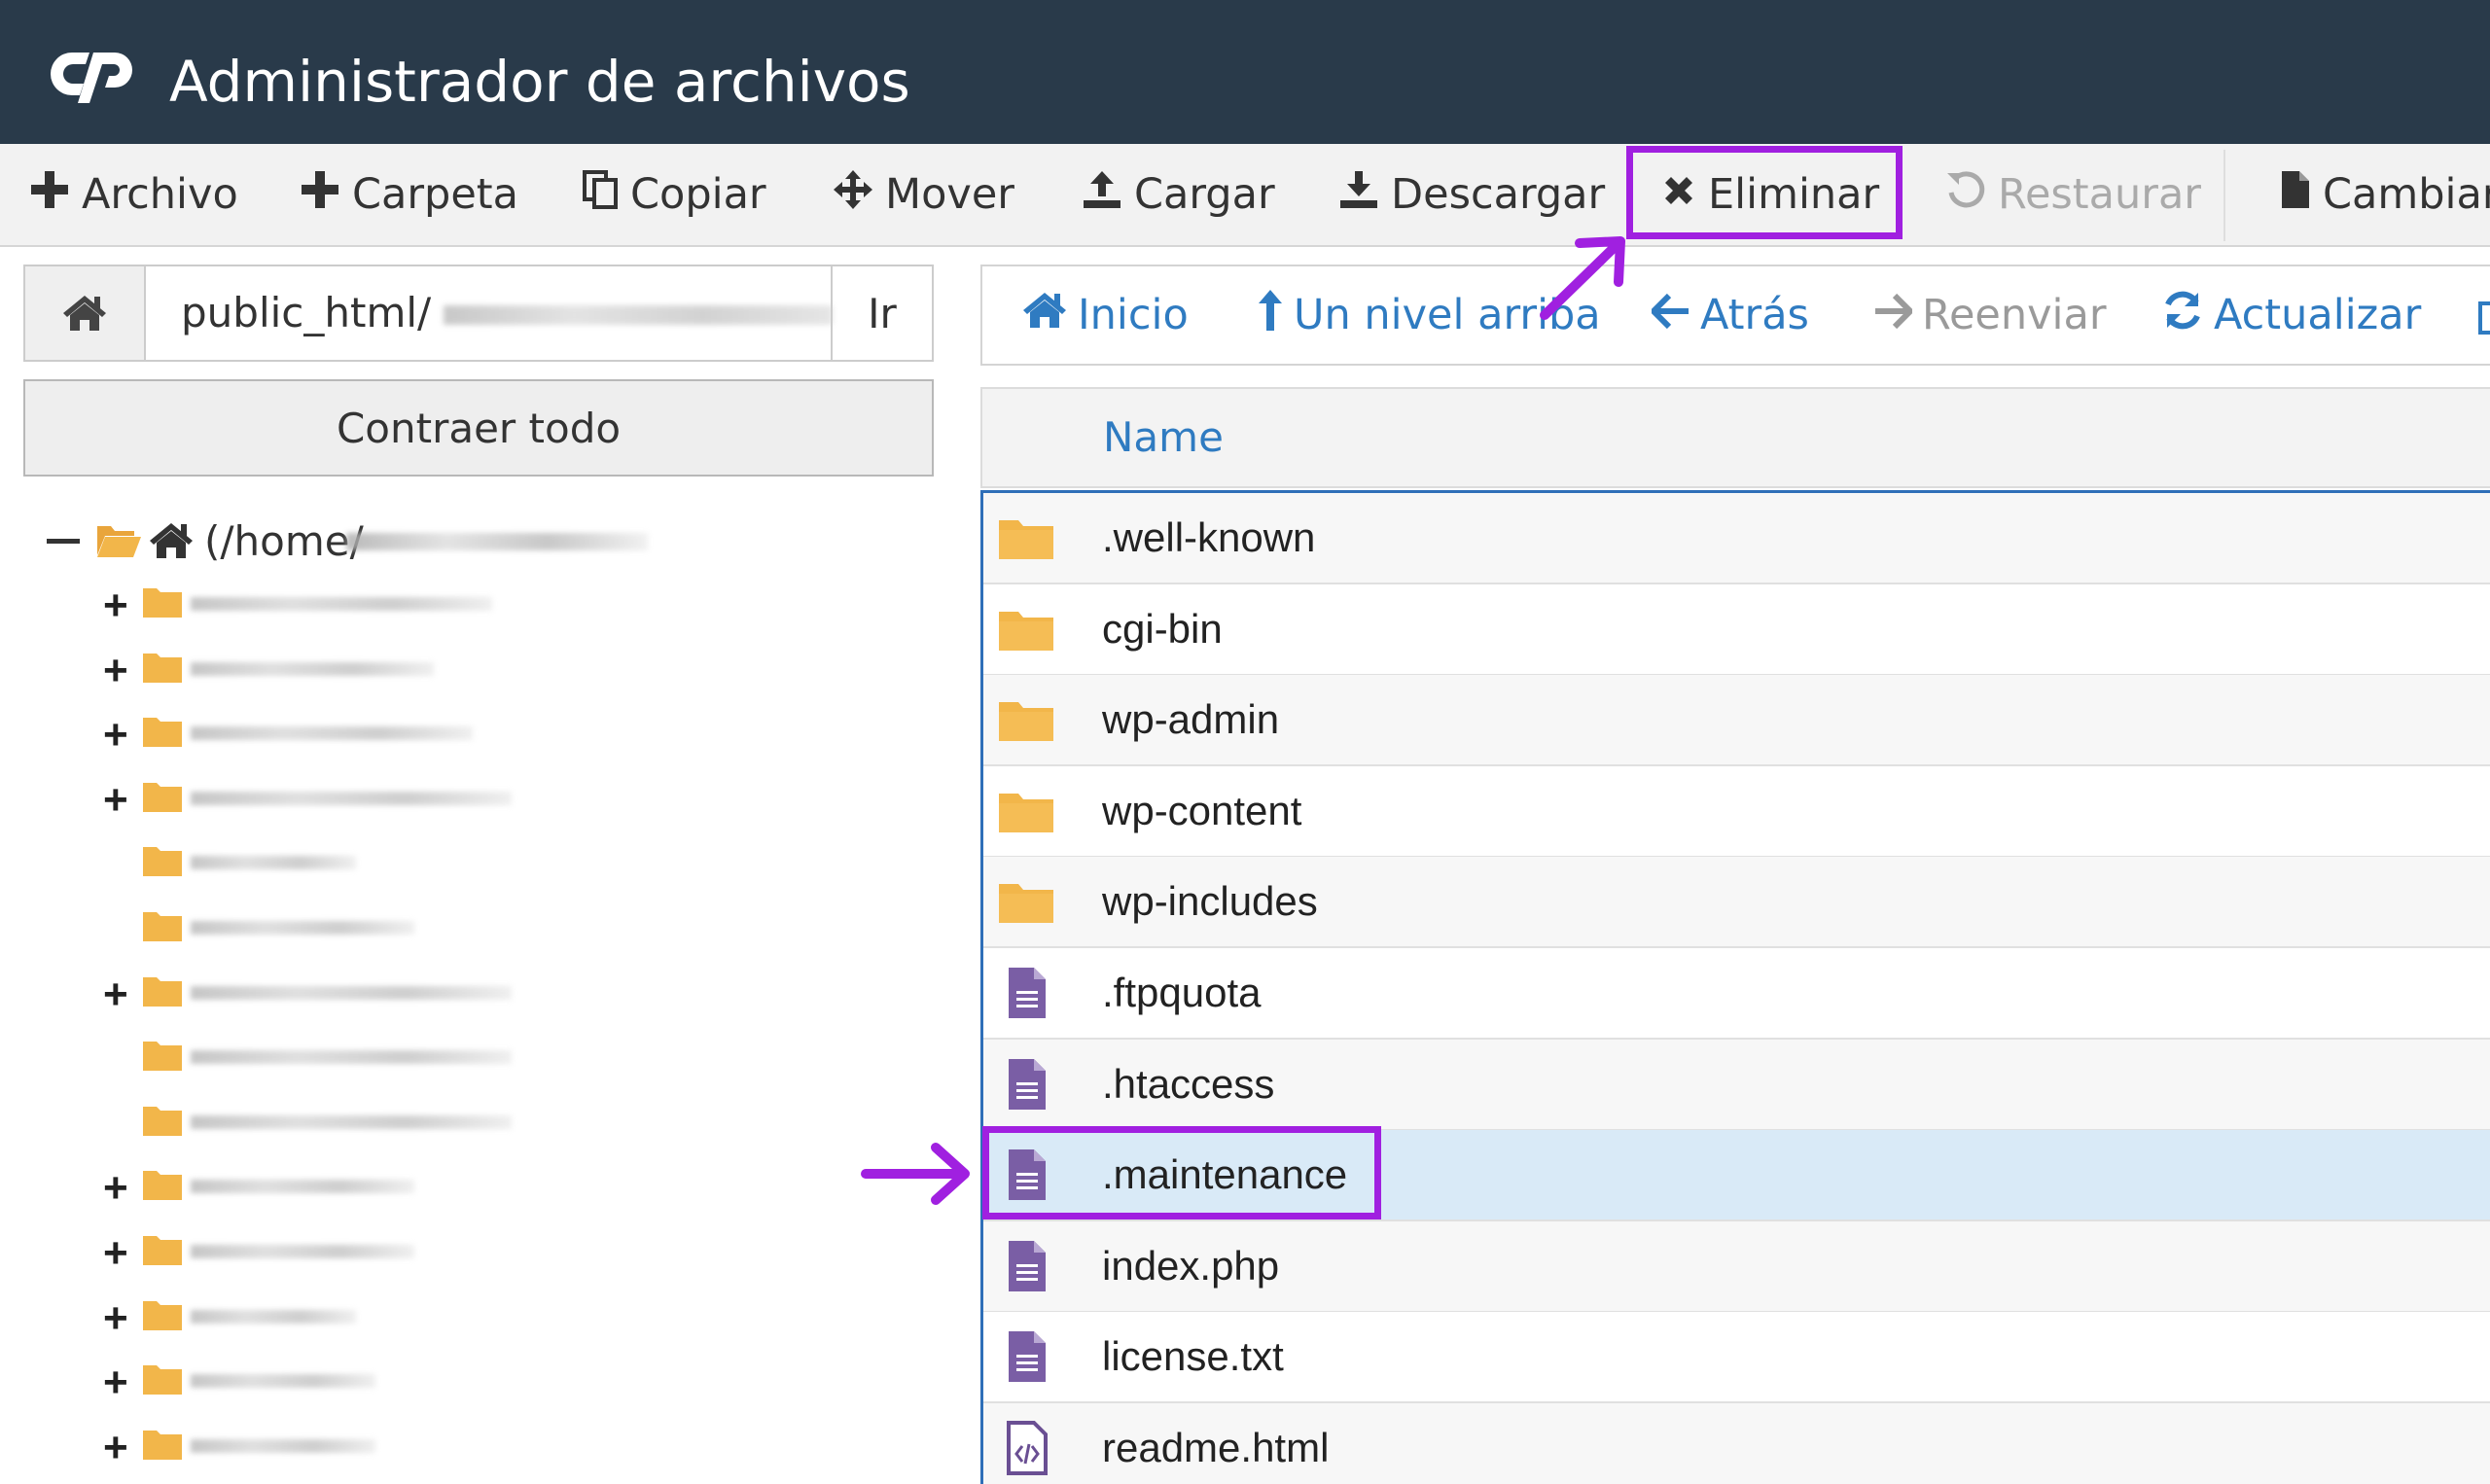  I want to click on column-name-header: Name, so click(1163, 438).